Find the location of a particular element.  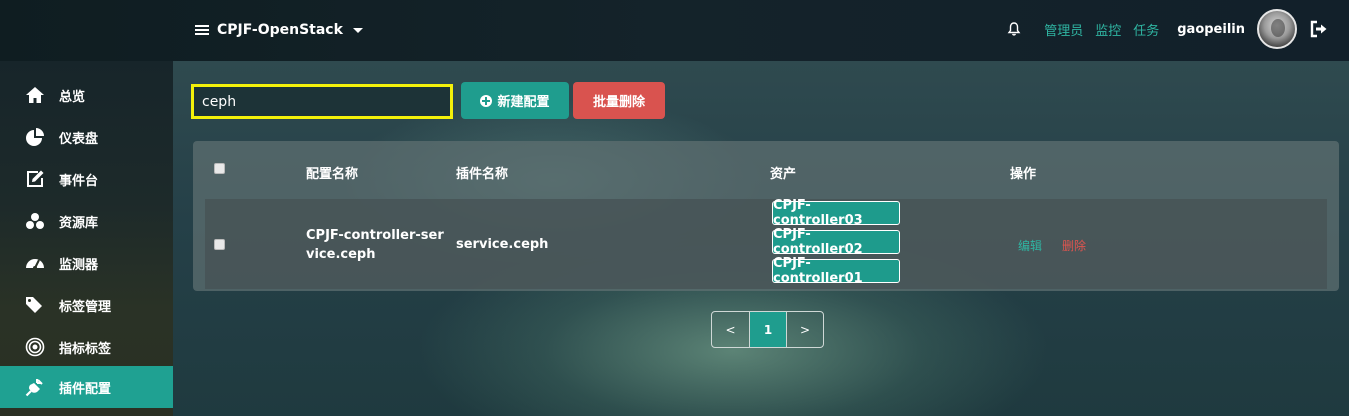

pagination: < 1 > is located at coordinates (767, 329).